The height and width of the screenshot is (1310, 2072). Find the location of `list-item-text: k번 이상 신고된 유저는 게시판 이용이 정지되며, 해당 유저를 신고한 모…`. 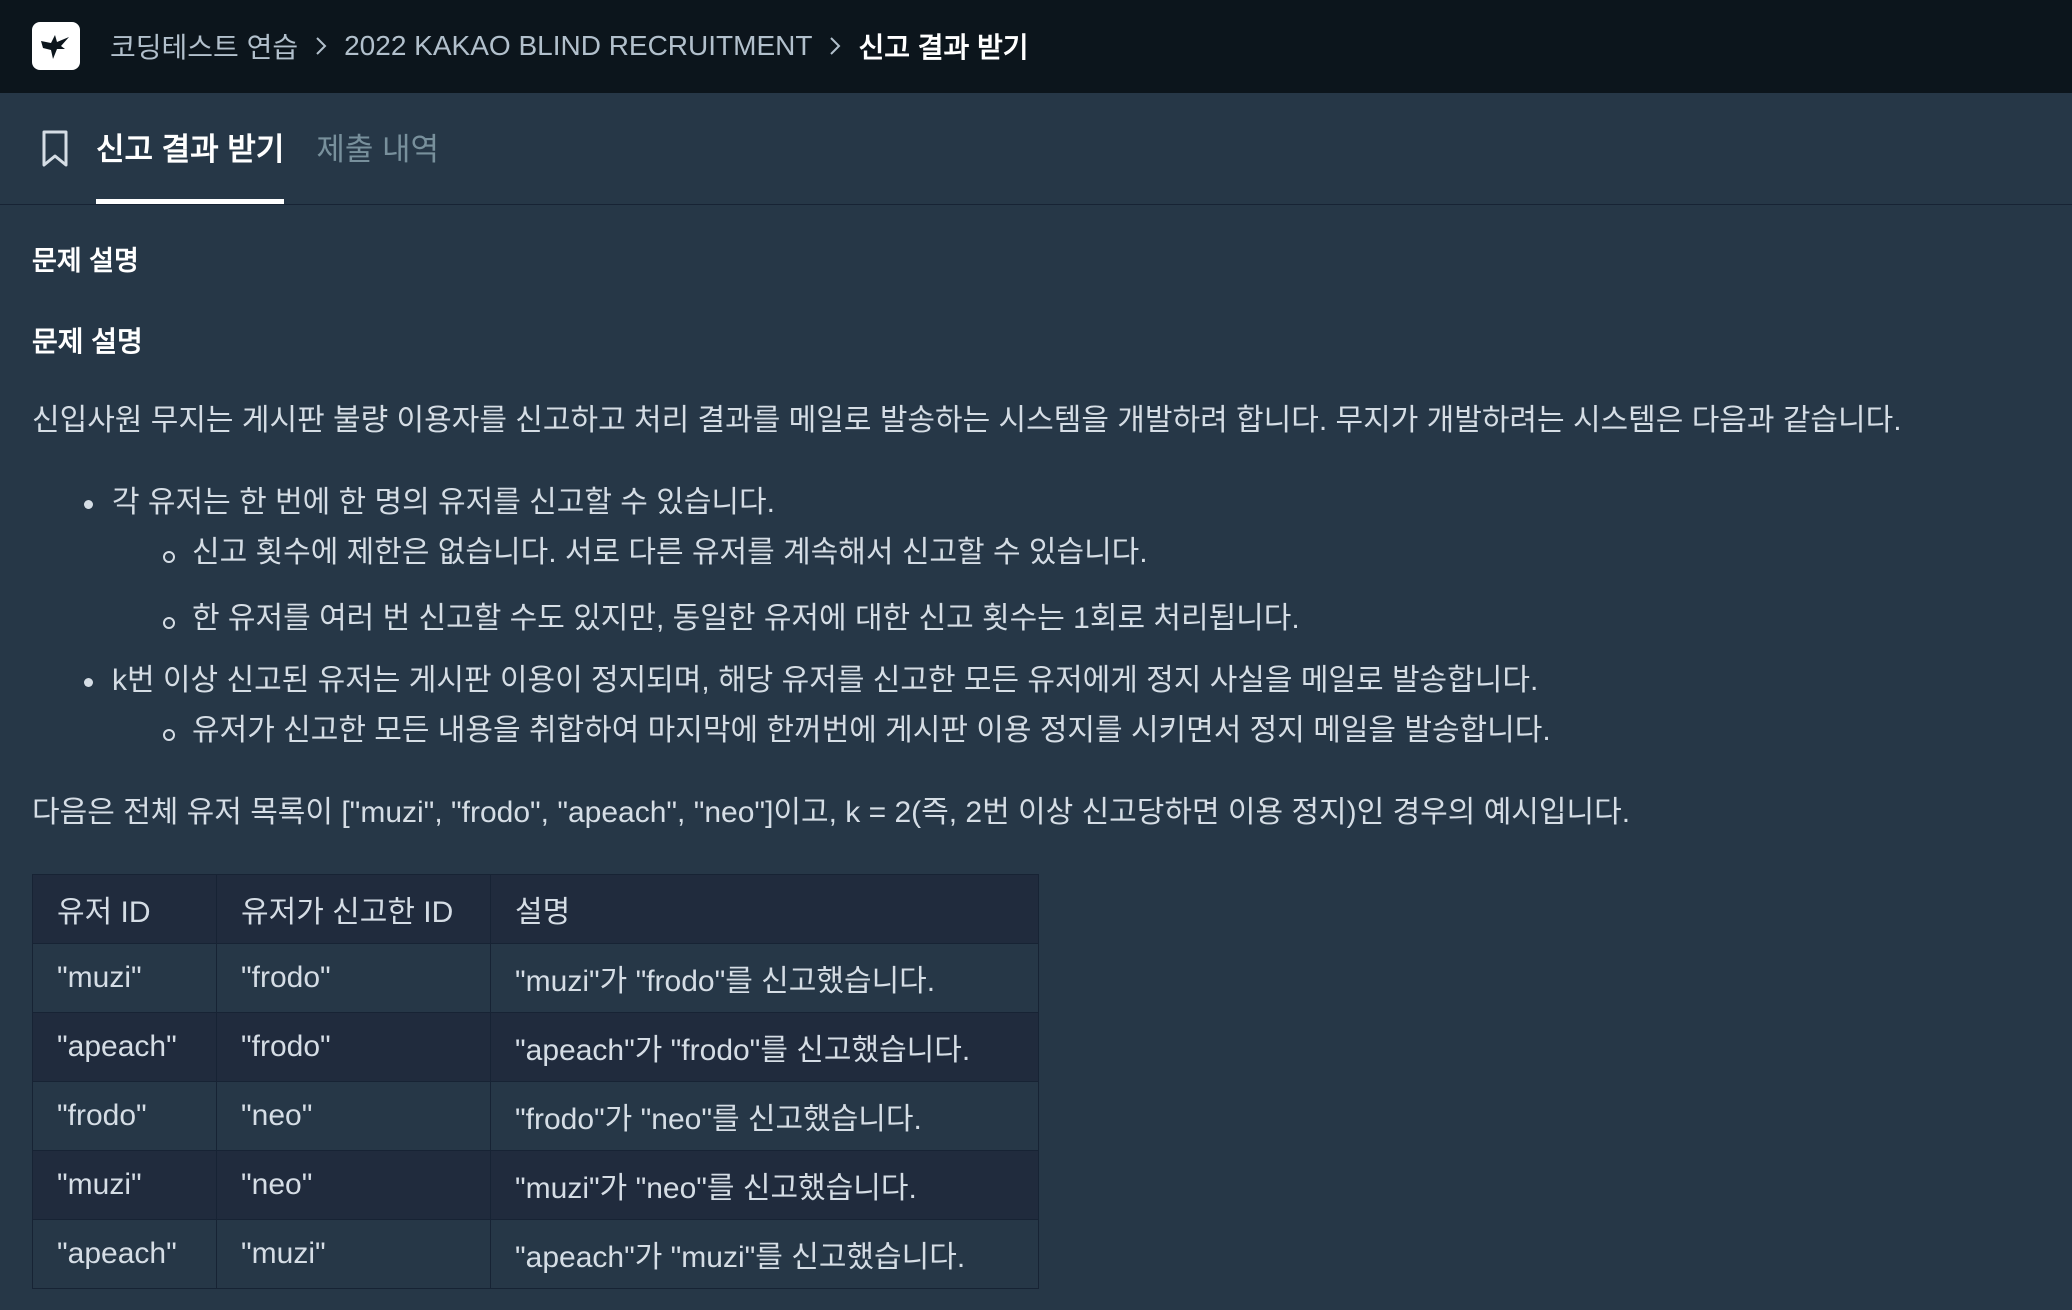

list-item-text: k번 이상 신고된 유저는 게시판 이용이 정지되며, 해당 유저를 신고한 모… is located at coordinates (825, 680).